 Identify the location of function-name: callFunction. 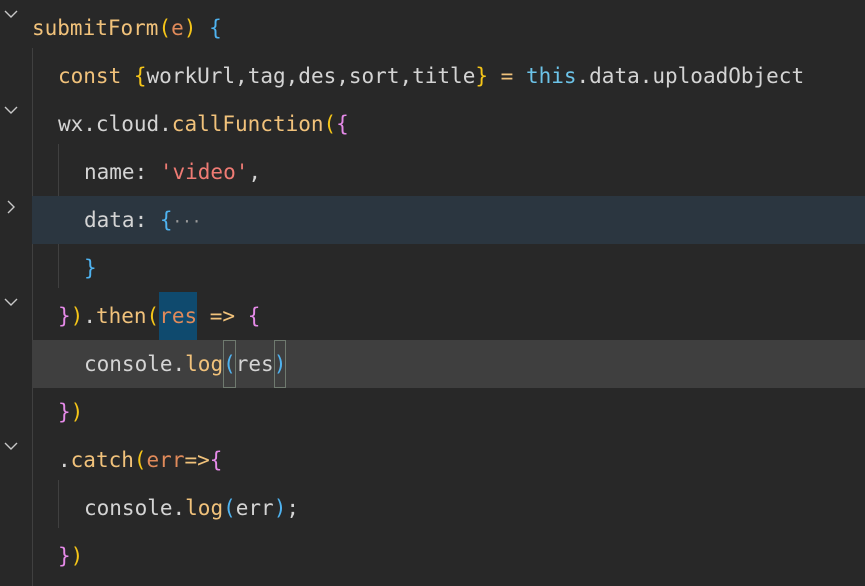
(247, 124).